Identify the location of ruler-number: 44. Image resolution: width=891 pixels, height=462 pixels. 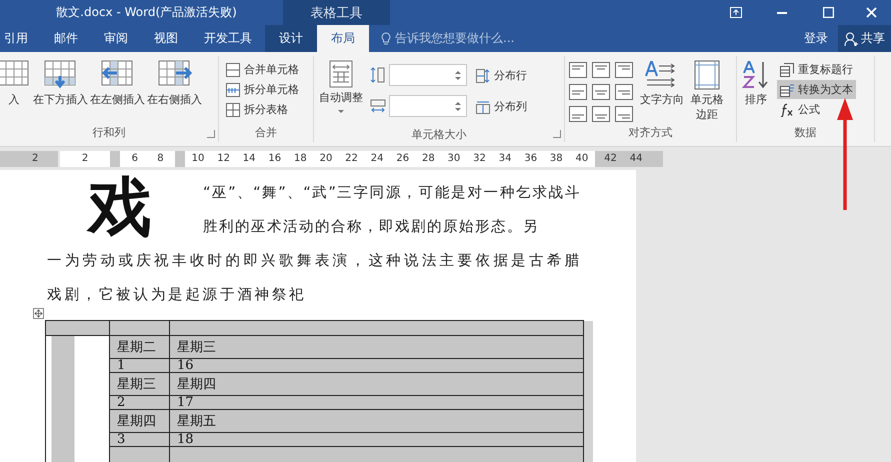
(636, 159).